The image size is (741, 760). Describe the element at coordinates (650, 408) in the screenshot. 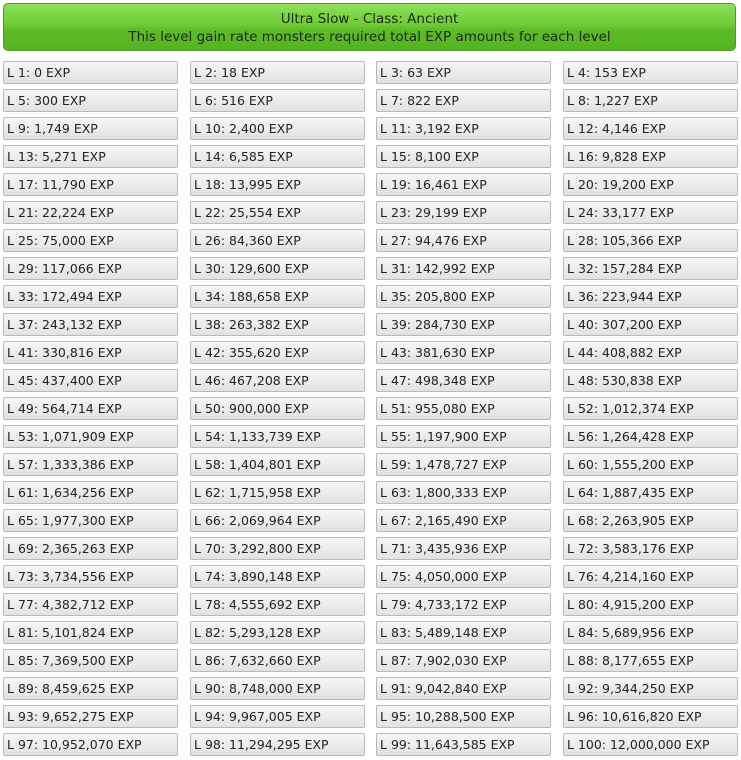

I see `level-exp-cell: L 52: 1,012,374 EXP` at that location.